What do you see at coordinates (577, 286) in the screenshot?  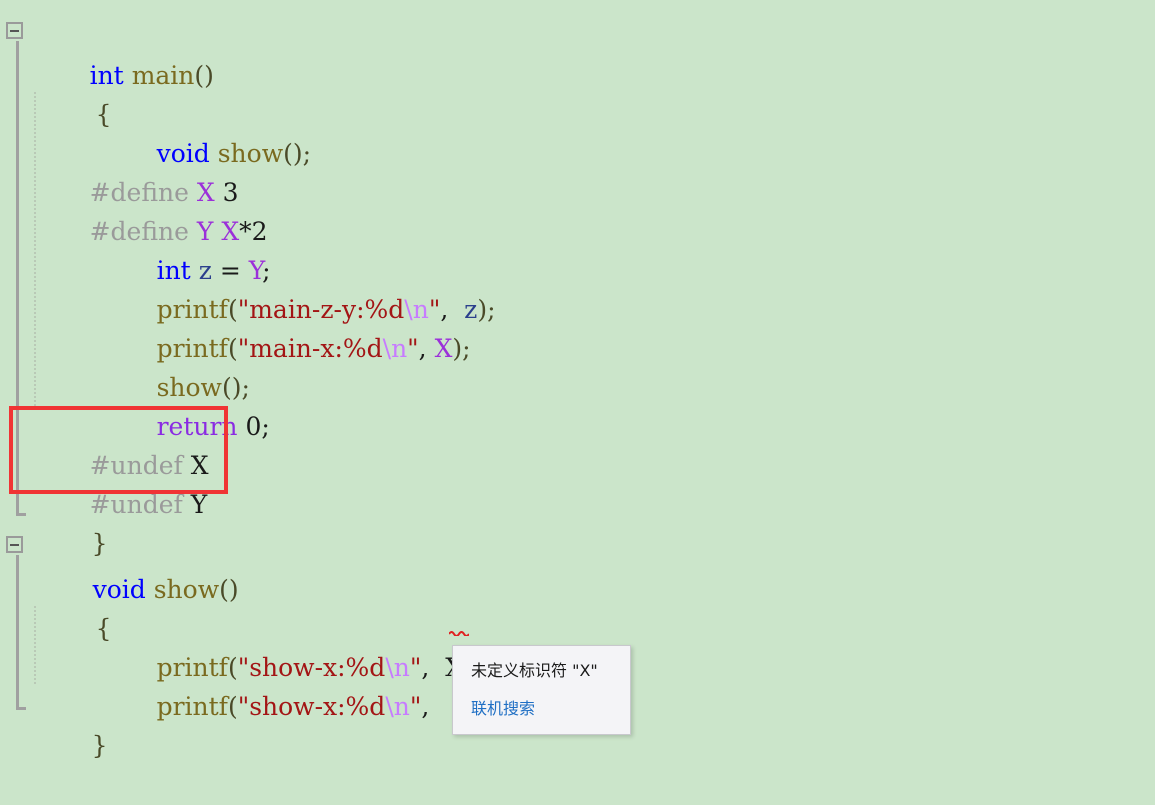 I see `code-line-7: printf("main-z-y:%d\n", z);` at bounding box center [577, 286].